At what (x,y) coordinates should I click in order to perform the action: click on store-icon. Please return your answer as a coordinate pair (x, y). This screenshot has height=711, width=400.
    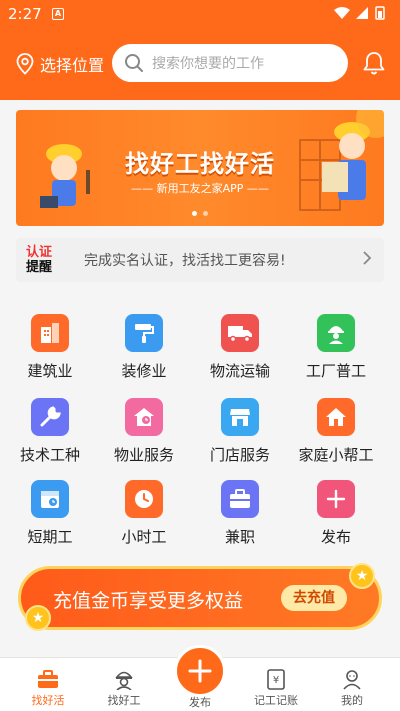
    Looking at the image, I should click on (240, 417).